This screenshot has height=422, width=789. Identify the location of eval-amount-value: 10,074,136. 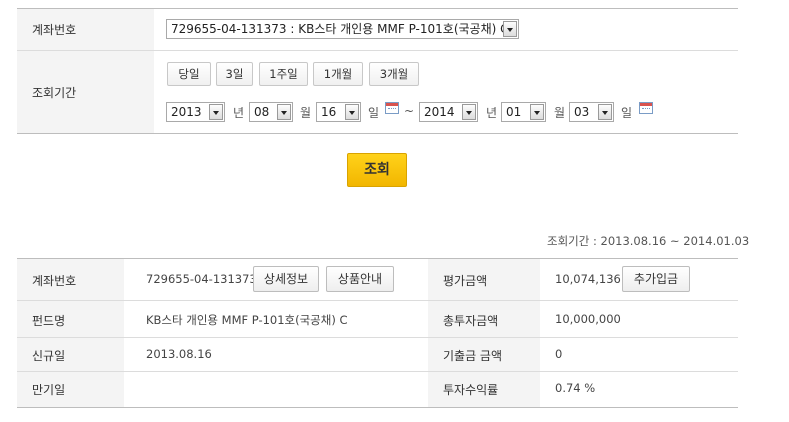
(588, 279).